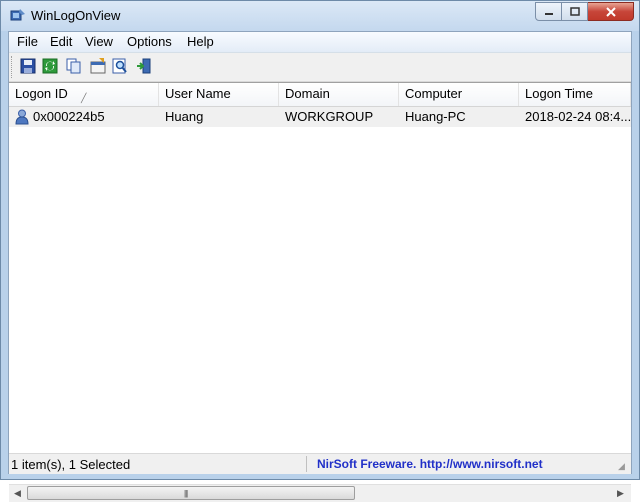  What do you see at coordinates (339, 94) in the screenshot?
I see `column-header-domain: Domain` at bounding box center [339, 94].